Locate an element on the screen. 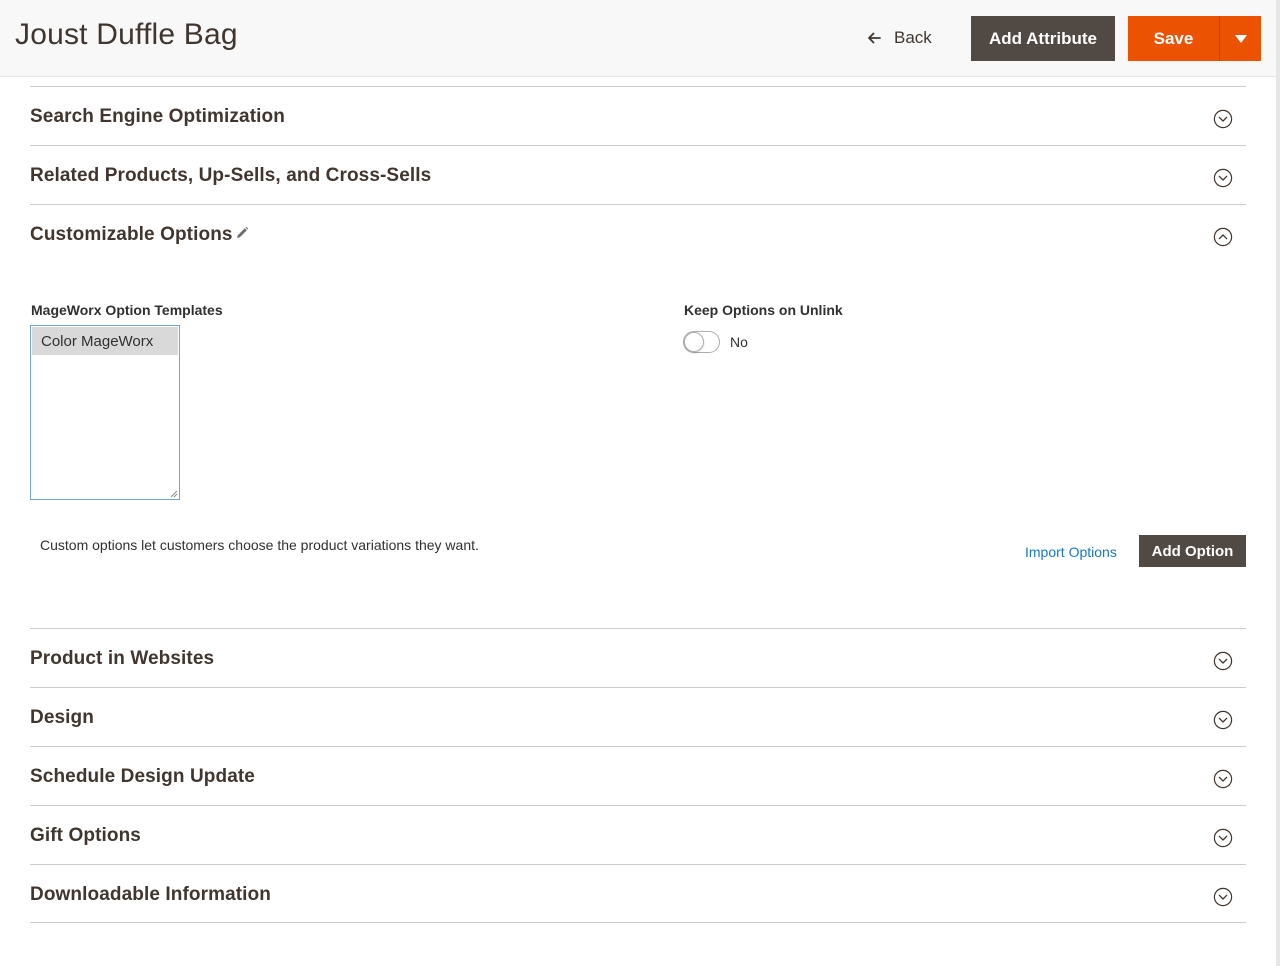 The height and width of the screenshot is (966, 1280). chevron-up-circle-icon is located at coordinates (1223, 237).